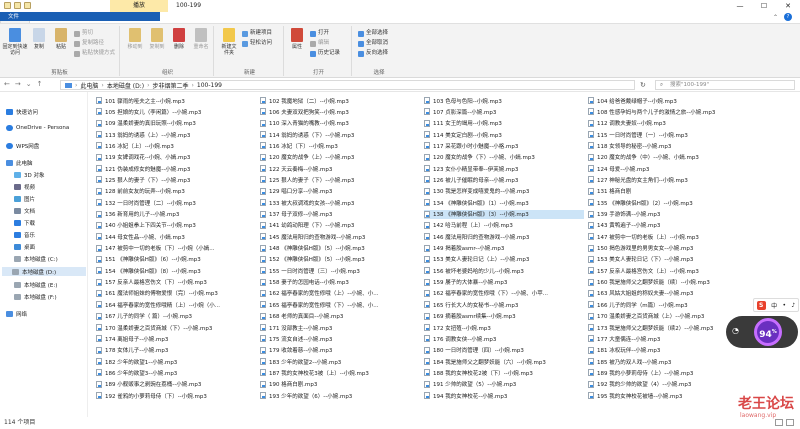 Image resolution: width=800 pixels, height=429 pixels. Describe the element at coordinates (504, 395) in the screenshot. I see `file-item: 194 我的女神校花--小婉.mp3` at that location.